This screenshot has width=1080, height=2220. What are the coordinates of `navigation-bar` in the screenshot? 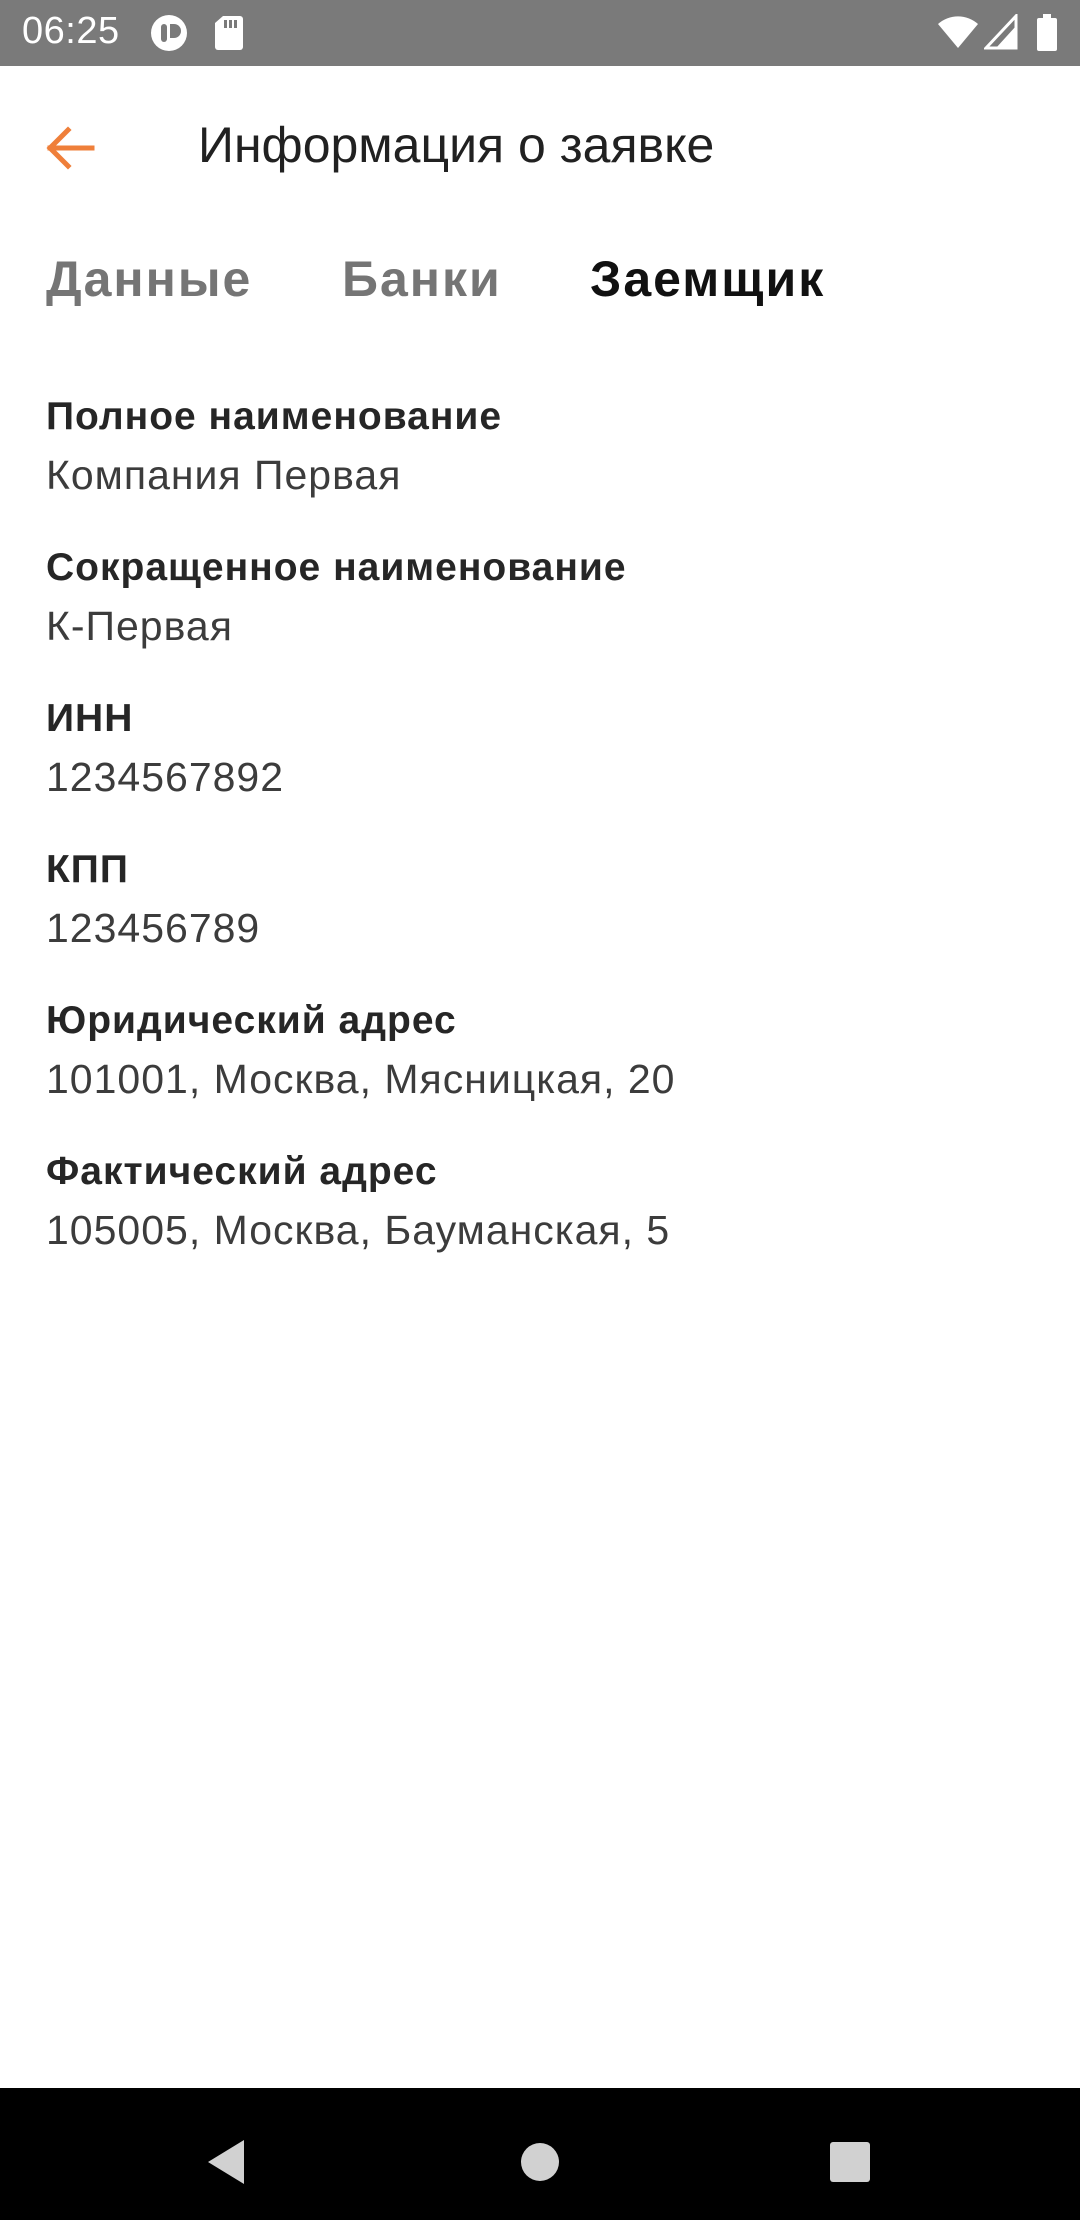 It's located at (540, 2154).